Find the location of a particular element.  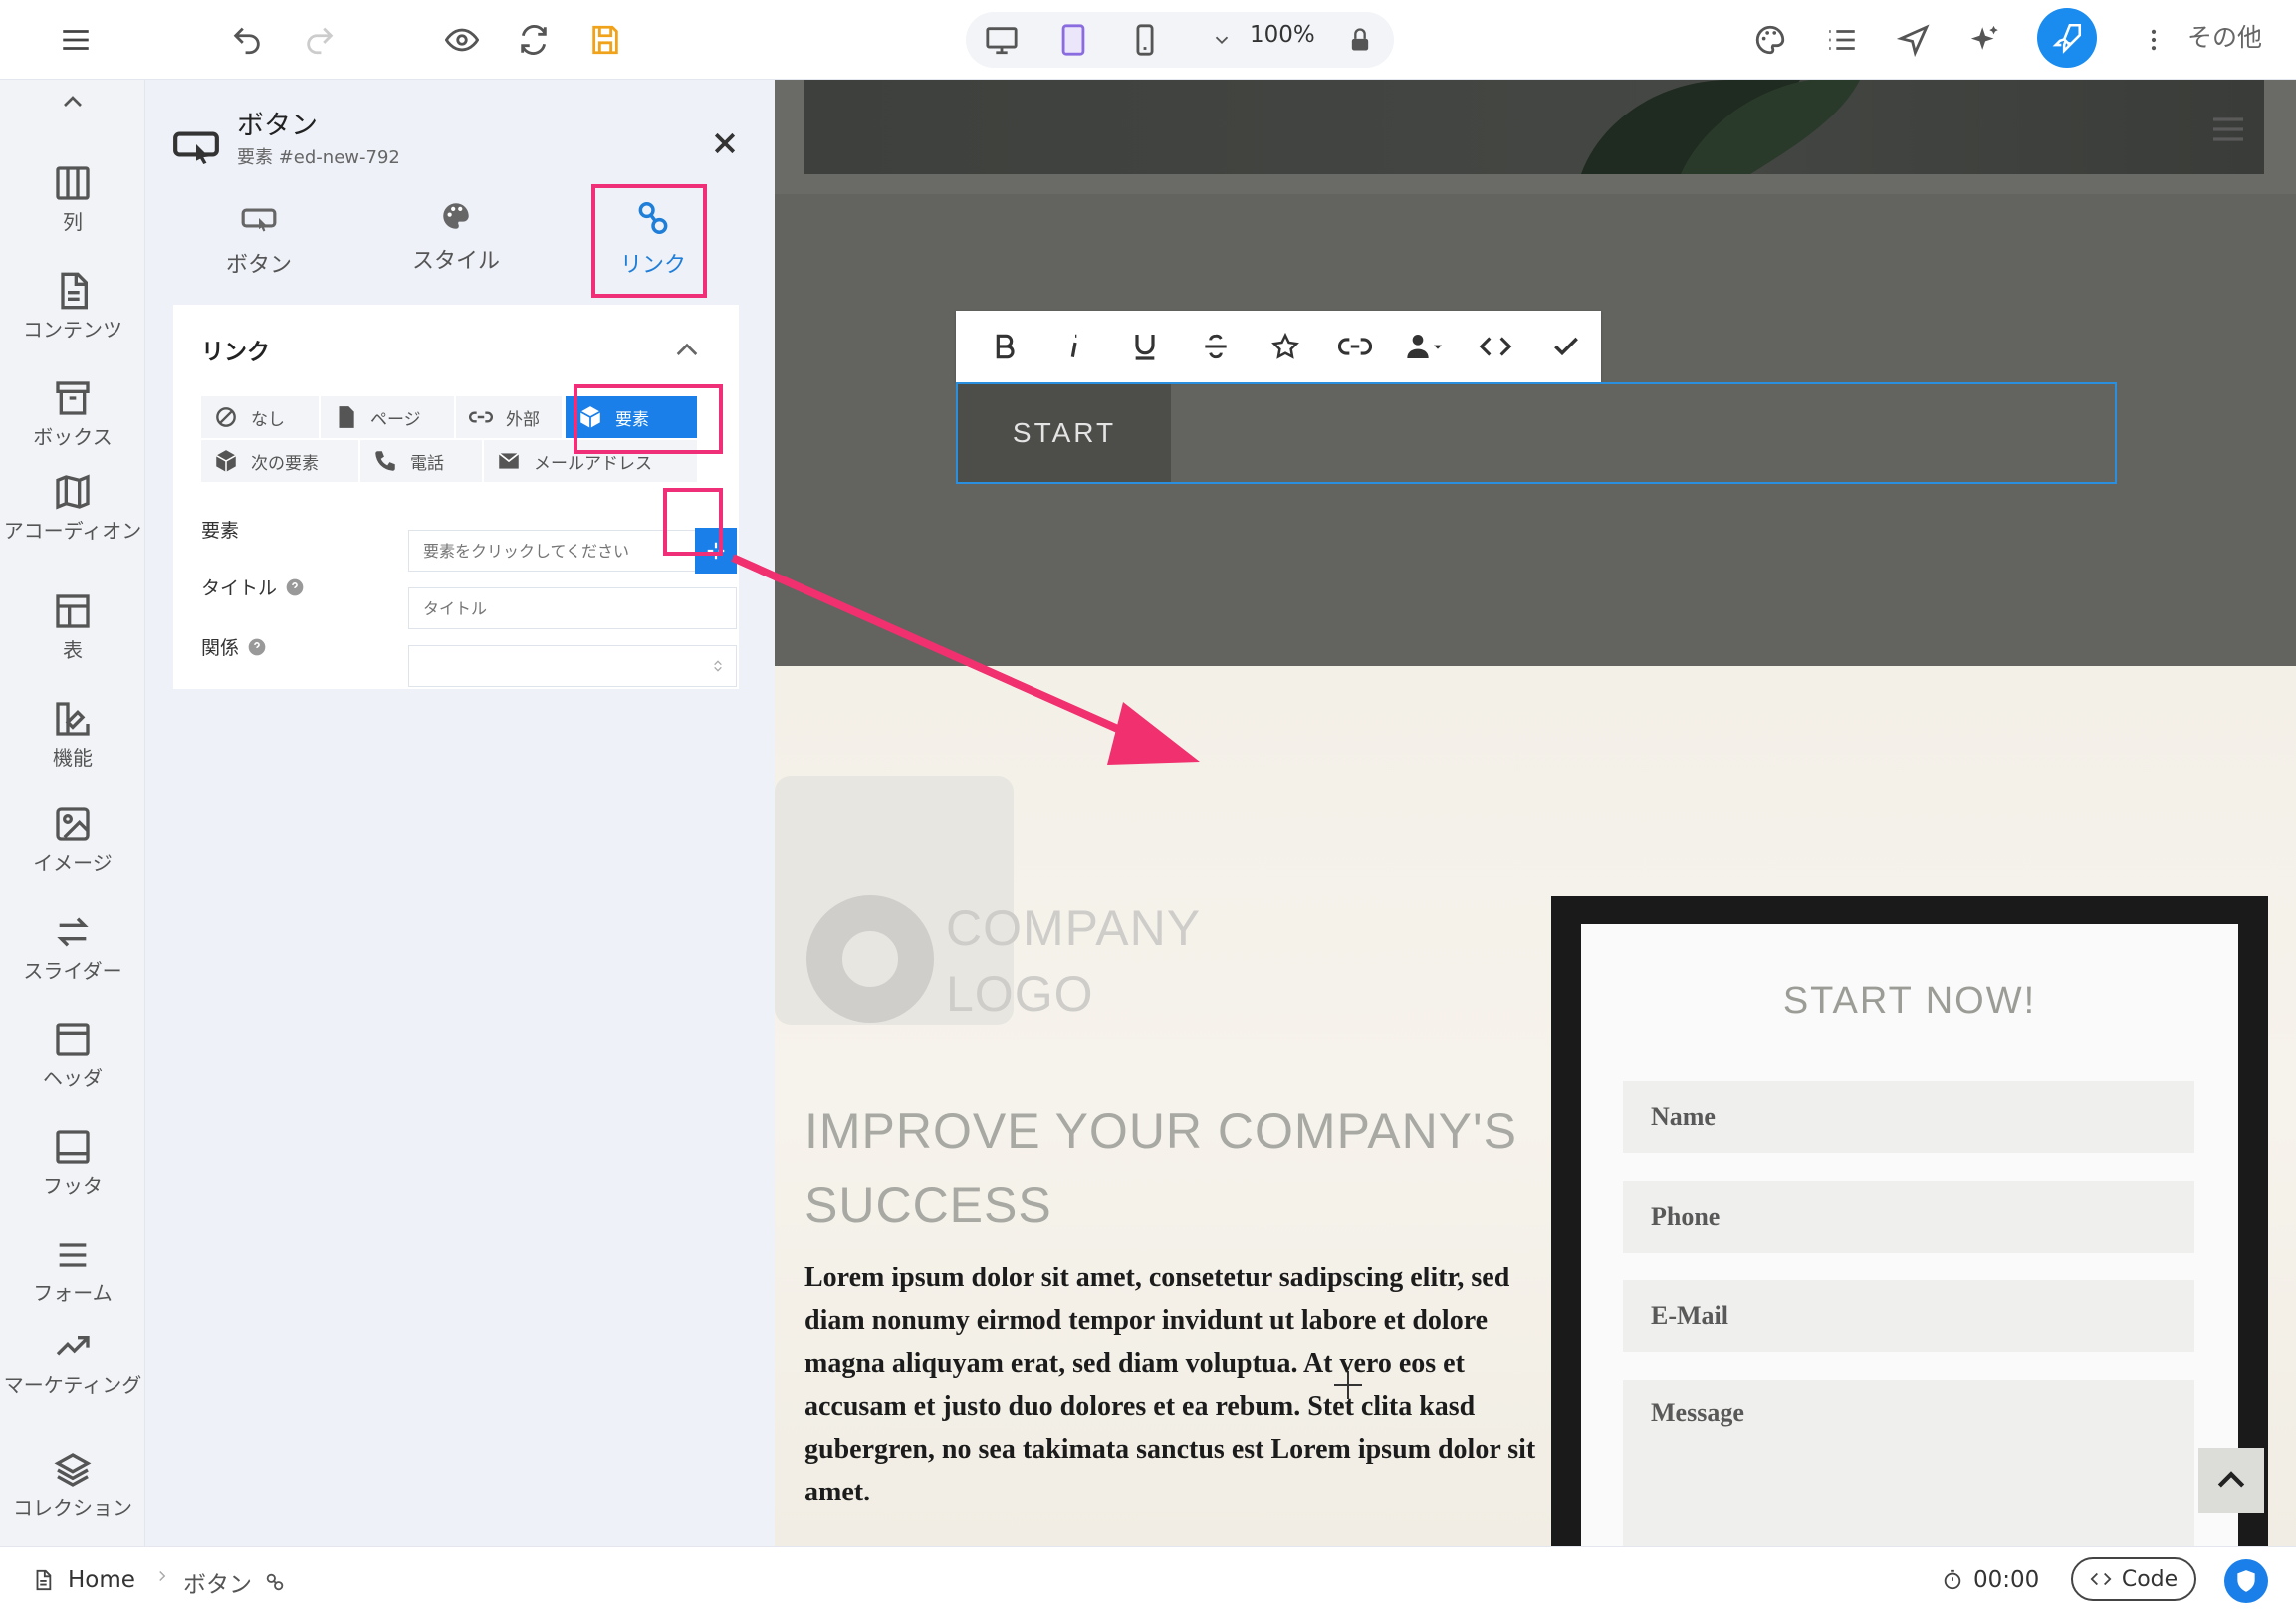

link-button is located at coordinates (1355, 346).